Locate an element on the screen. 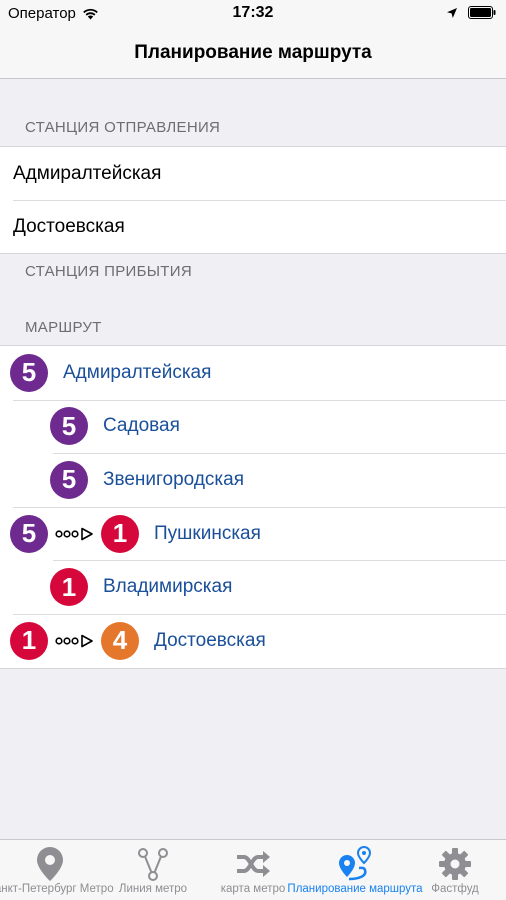 This screenshot has width=506, height=900. line-4-badge: 4 is located at coordinates (120, 640).